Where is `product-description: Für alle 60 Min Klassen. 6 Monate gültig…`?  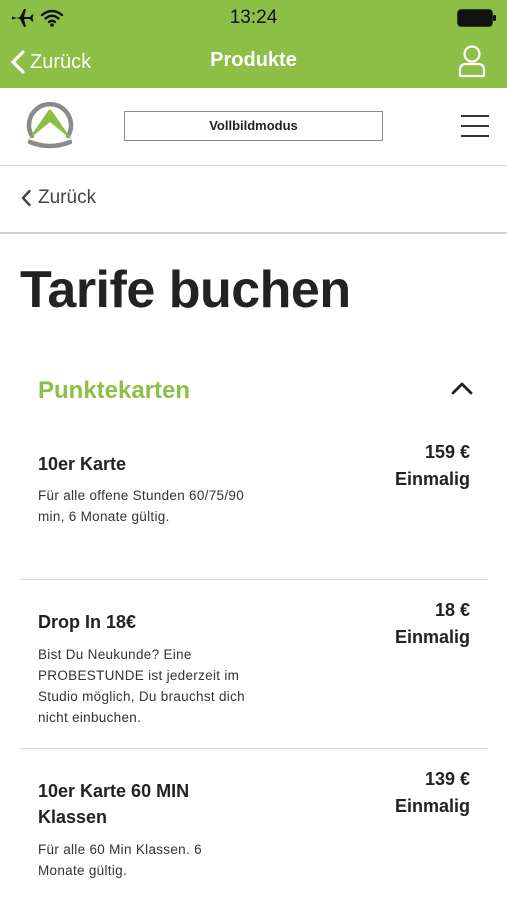
product-description: Für alle 60 Min Klassen. 6 Monate gültig… is located at coordinates (120, 860).